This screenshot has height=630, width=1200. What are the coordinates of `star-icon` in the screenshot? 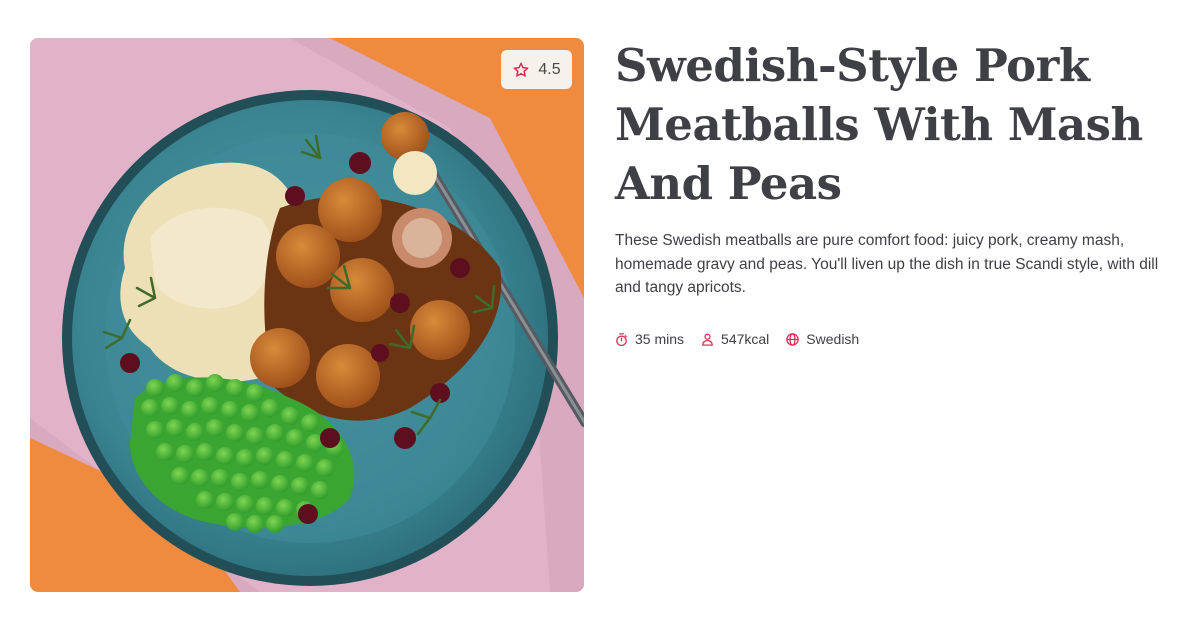 It's located at (521, 69).